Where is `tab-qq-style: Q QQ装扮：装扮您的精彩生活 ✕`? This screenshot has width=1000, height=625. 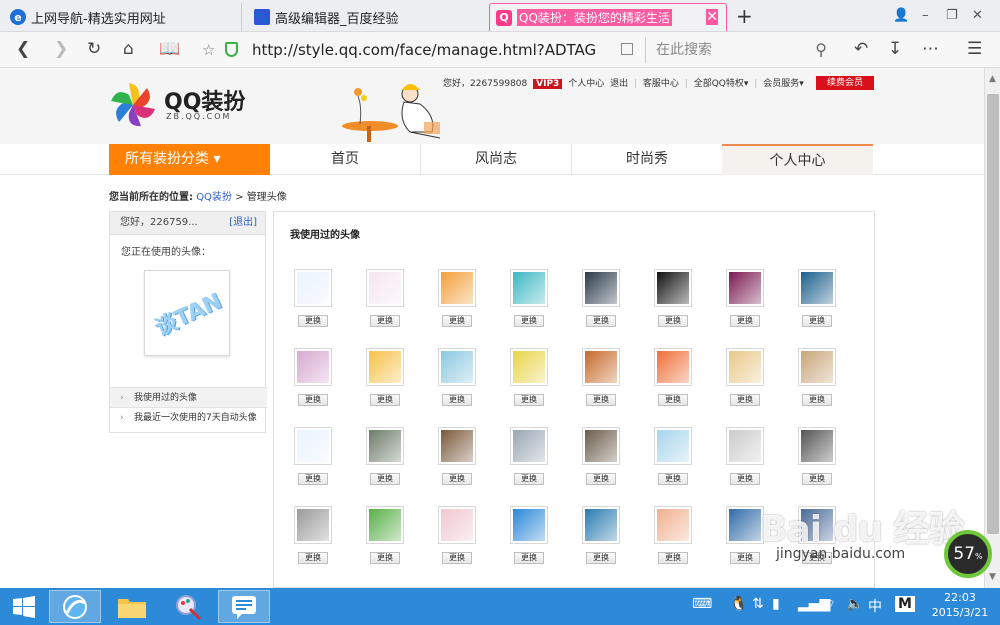
tab-qq-style: Q QQ装扮：装扮您的精彩生活 ✕ is located at coordinates (608, 17).